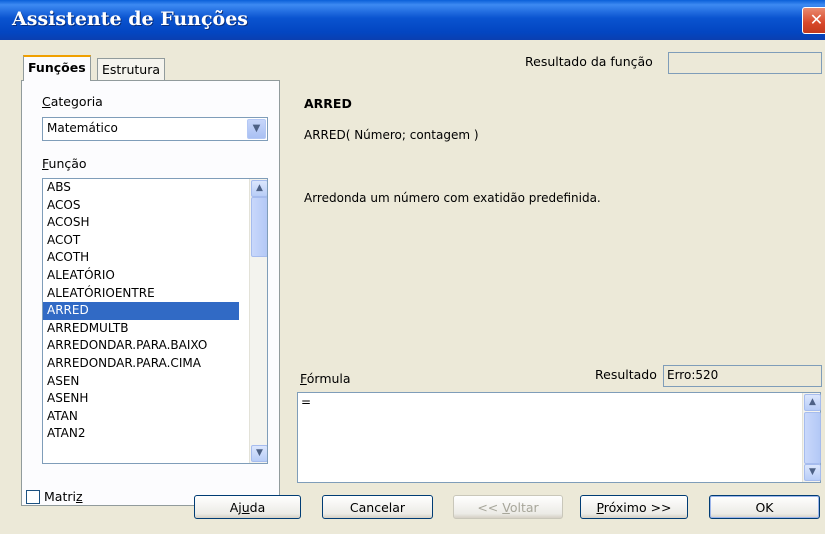 The image size is (825, 534). I want to click on list-item: ARREDMULTB, so click(141, 329).